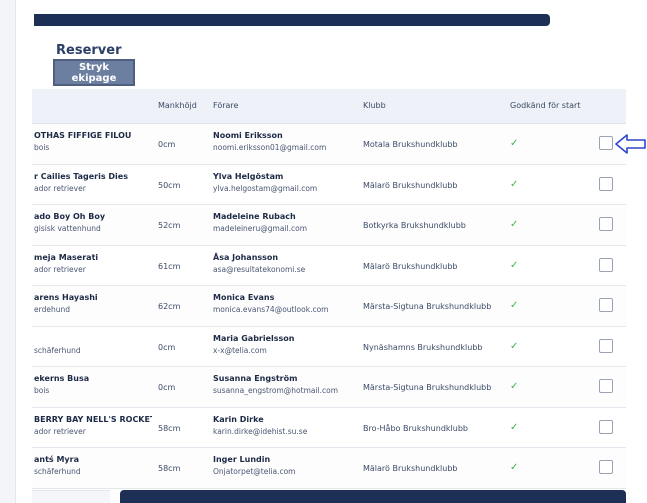  What do you see at coordinates (270, 147) in the screenshot?
I see `handler-email: noomi.eriksson01@gmail.com` at bounding box center [270, 147].